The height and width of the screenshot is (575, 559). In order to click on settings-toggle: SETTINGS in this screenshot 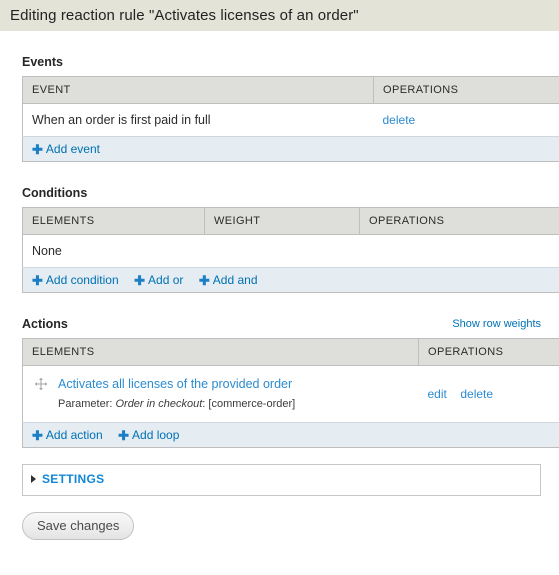, I will do `click(280, 479)`.